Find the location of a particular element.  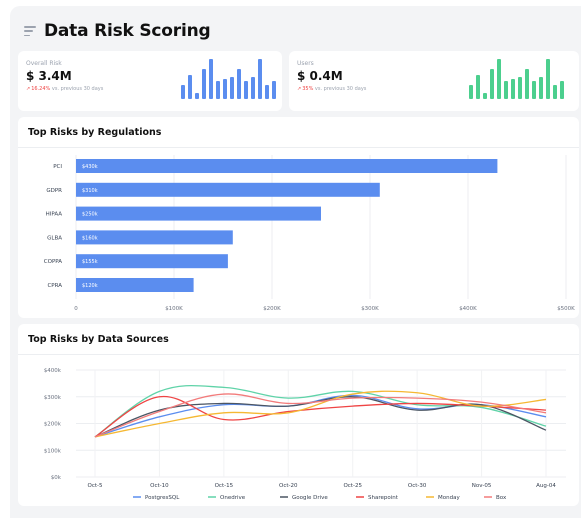

kpi-delta: 35% is located at coordinates (308, 89).